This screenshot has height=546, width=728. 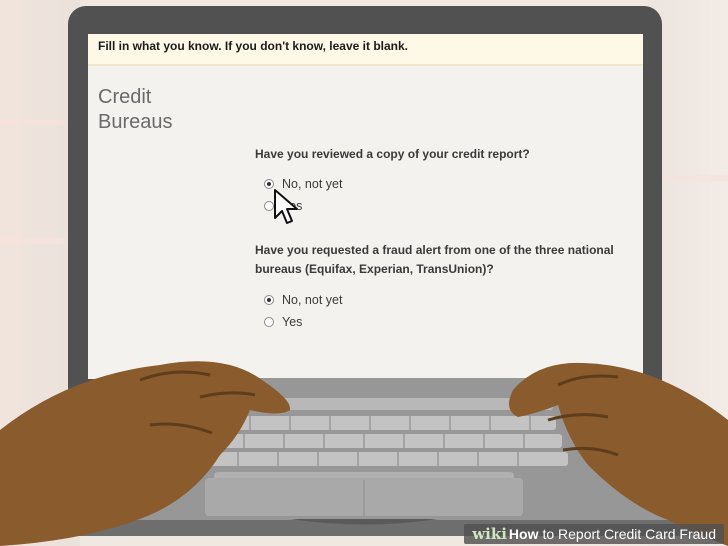 What do you see at coordinates (489, 534) in the screenshot?
I see `watermark-wiki: wiki` at bounding box center [489, 534].